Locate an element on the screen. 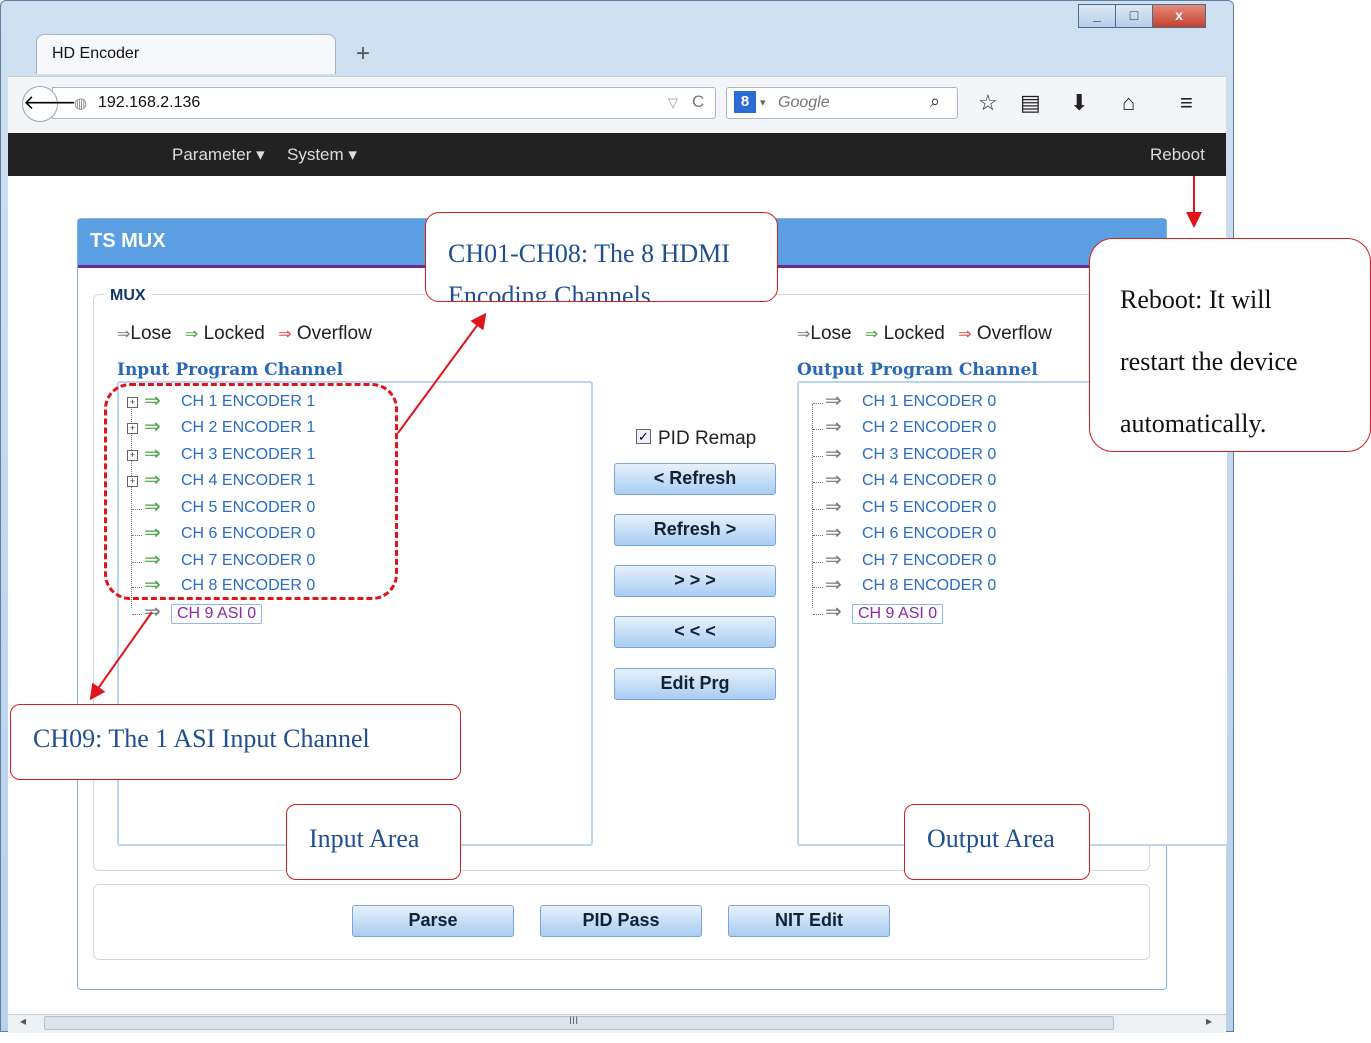 This screenshot has width=1371, height=1043. callout-line: CH01-CH08: The 8 HDMI is located at coordinates (589, 253).